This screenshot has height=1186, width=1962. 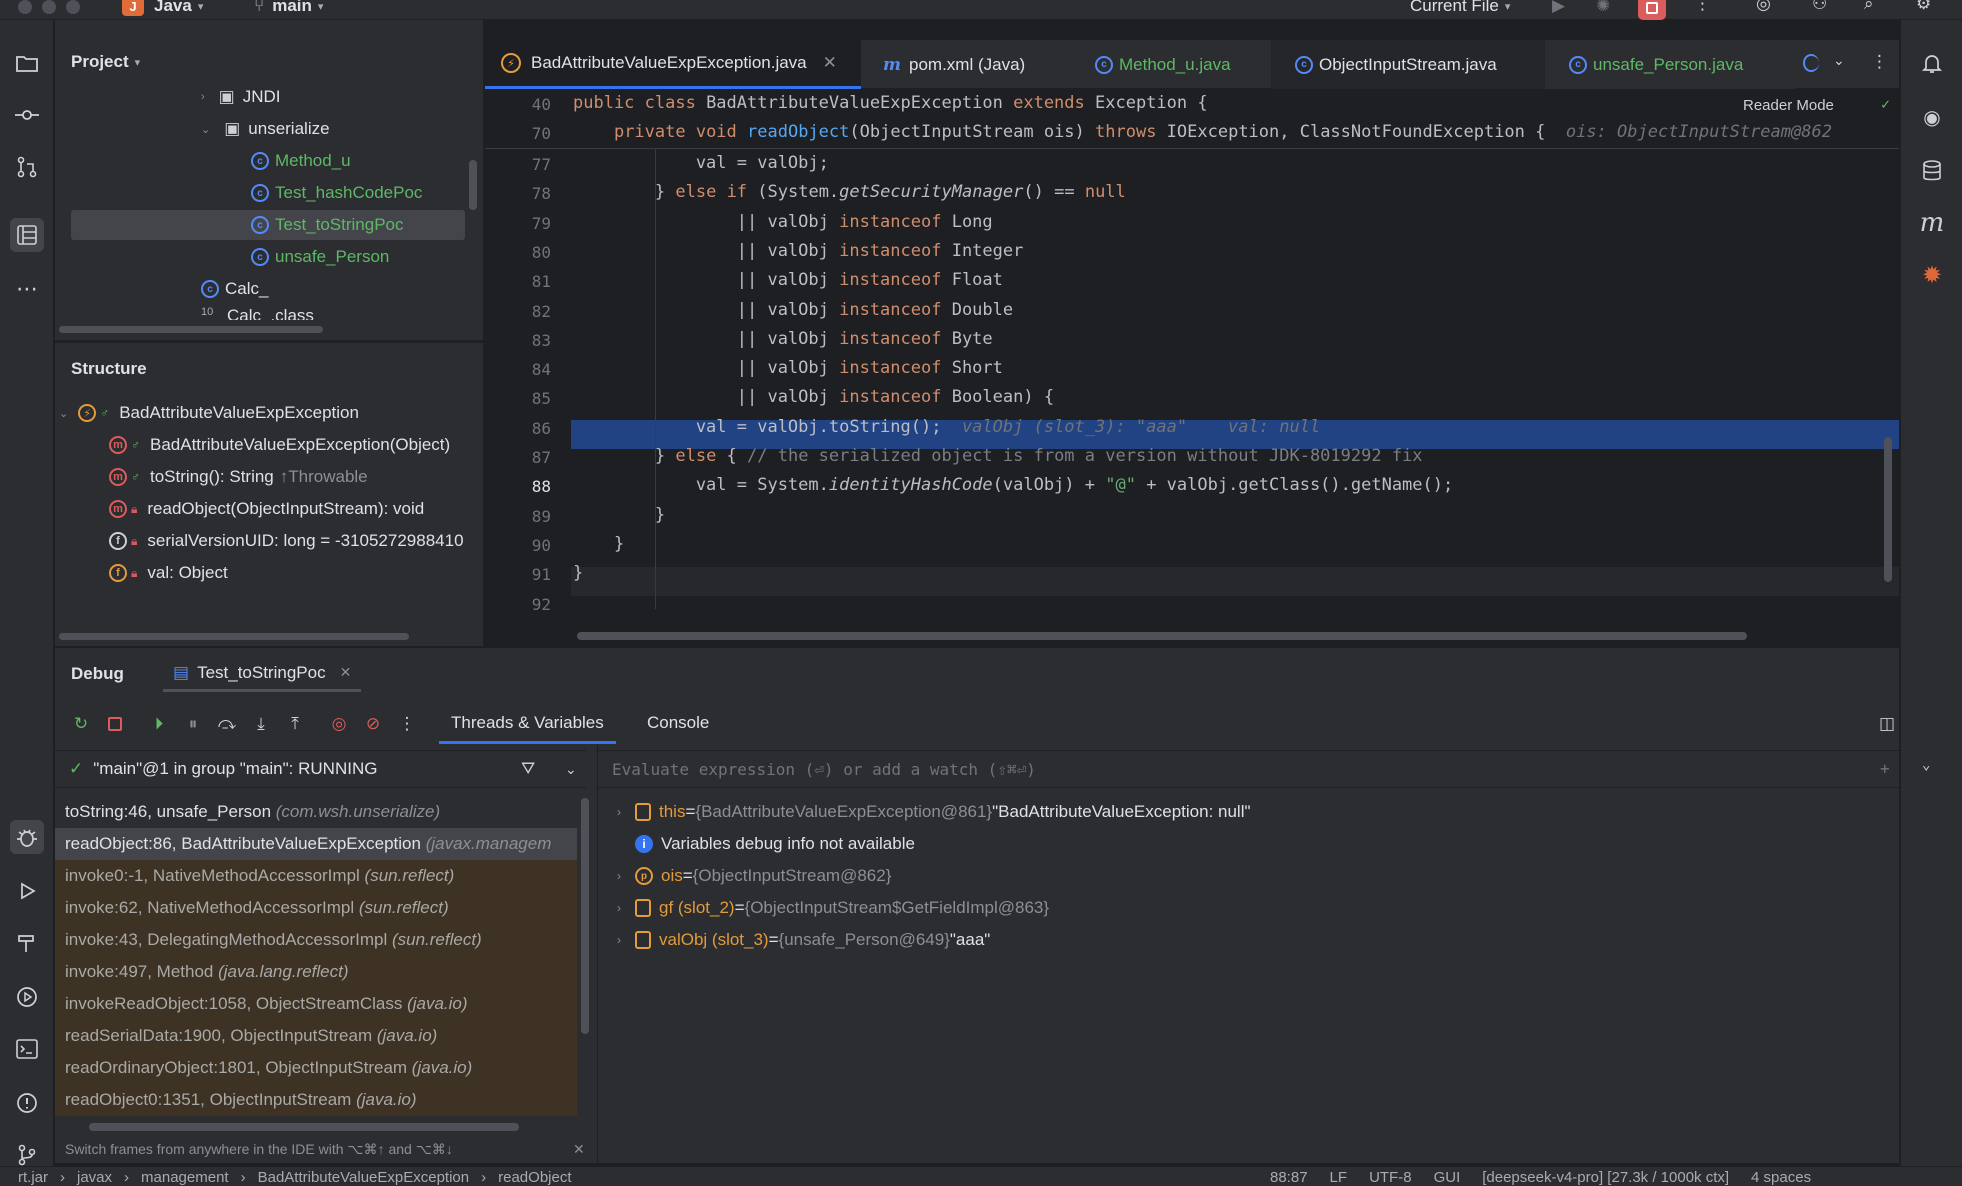 I want to click on tab-method-u: c Method_u.java, so click(x=1193, y=64).